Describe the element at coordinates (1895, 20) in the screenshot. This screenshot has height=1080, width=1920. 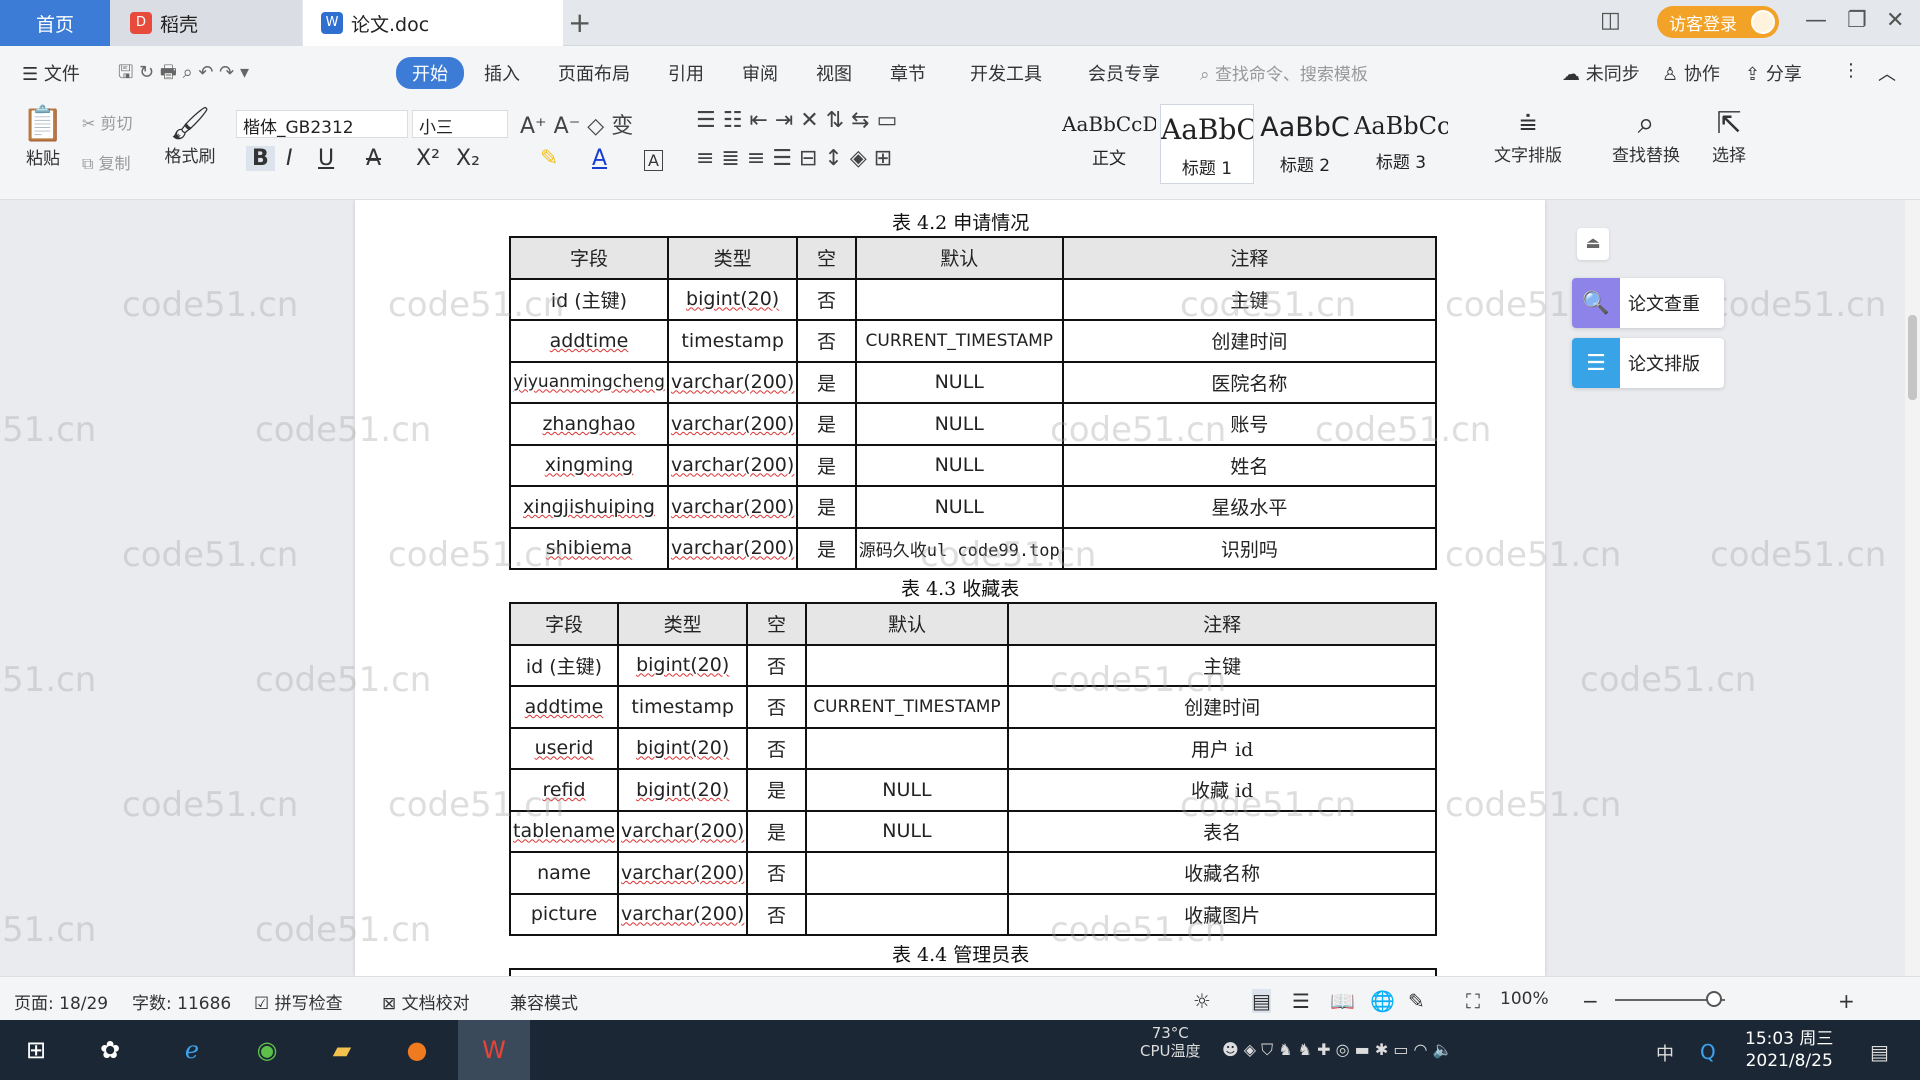
I see `close-icon: ✕` at that location.